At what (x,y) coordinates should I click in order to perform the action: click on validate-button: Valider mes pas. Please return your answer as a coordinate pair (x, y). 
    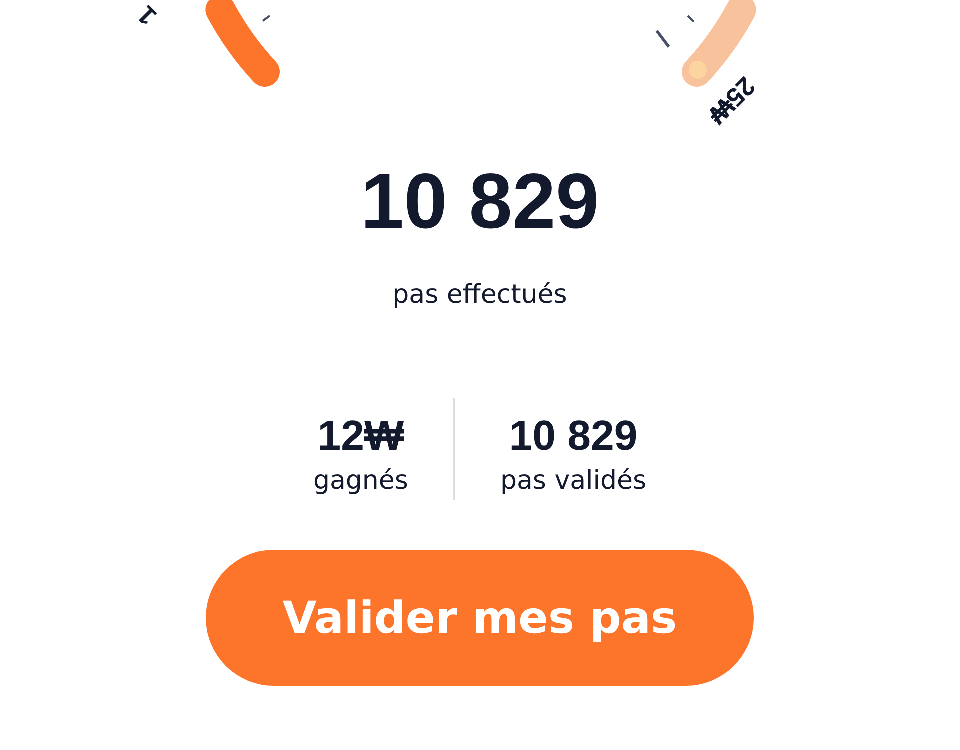
    Looking at the image, I should click on (480, 618).